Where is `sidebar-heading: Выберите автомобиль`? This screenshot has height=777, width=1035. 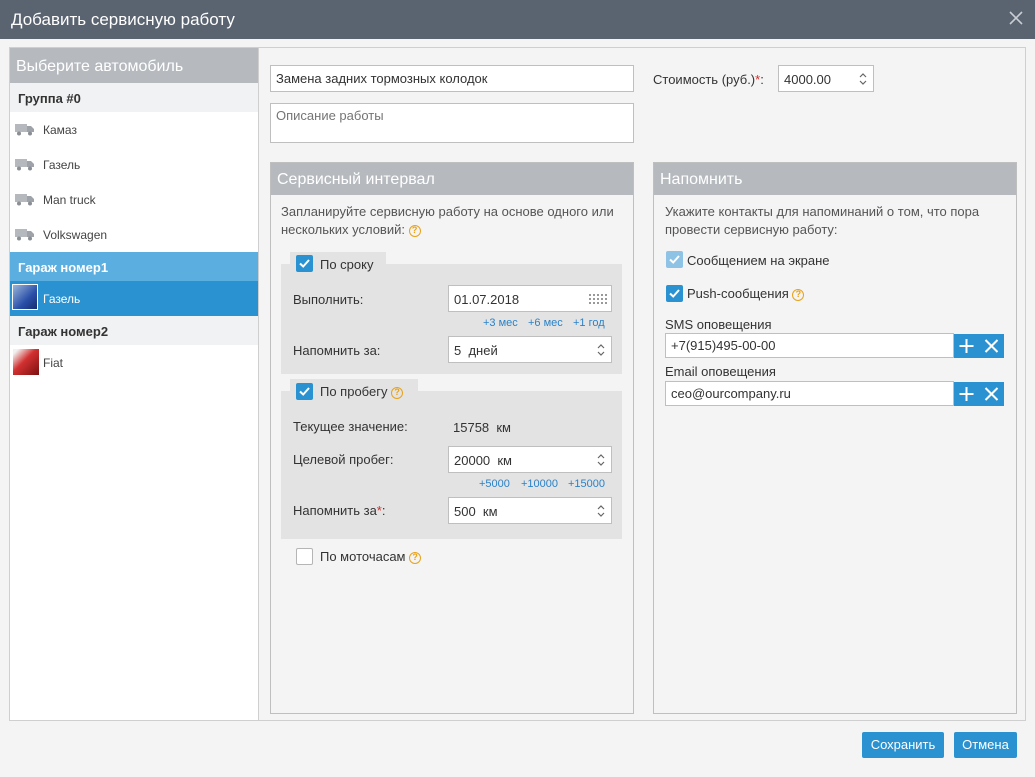 sidebar-heading: Выберите автомобиль is located at coordinates (134, 65).